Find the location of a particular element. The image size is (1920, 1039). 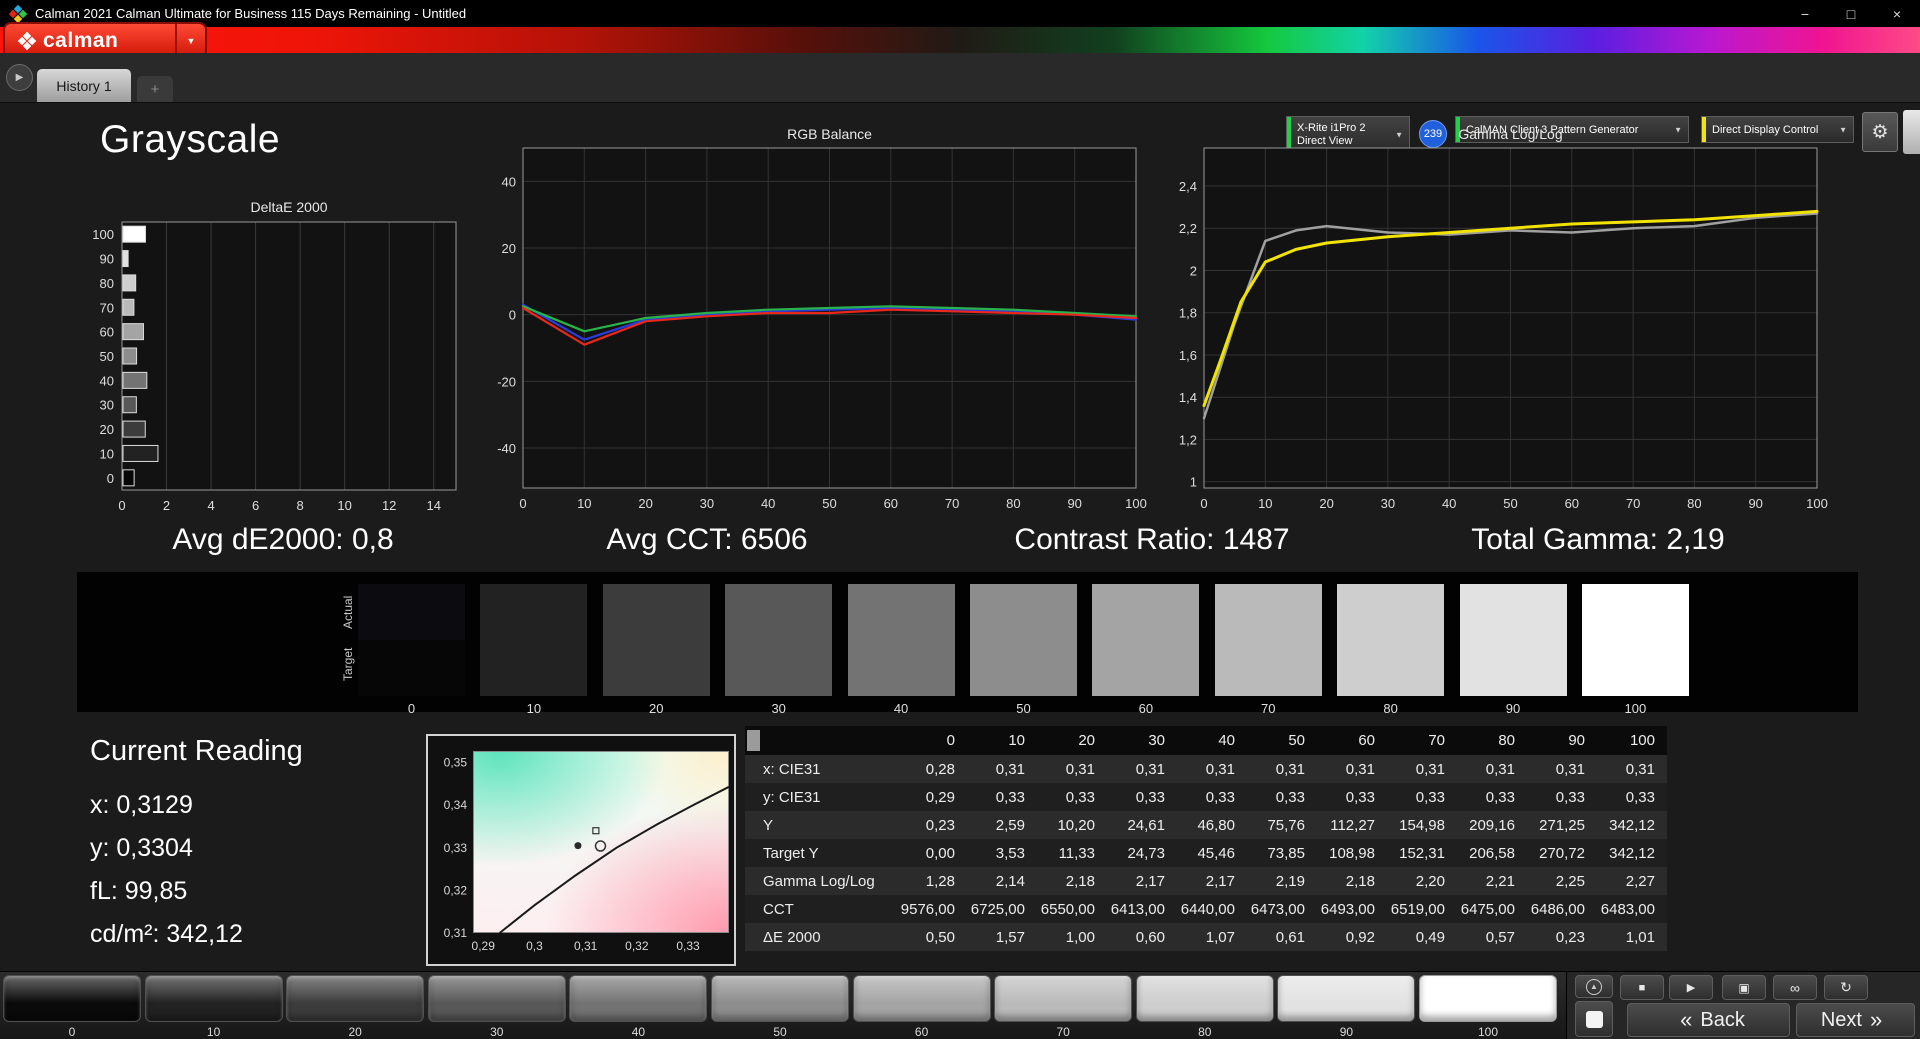

table-cell: 73,85 is located at coordinates (1286, 853).